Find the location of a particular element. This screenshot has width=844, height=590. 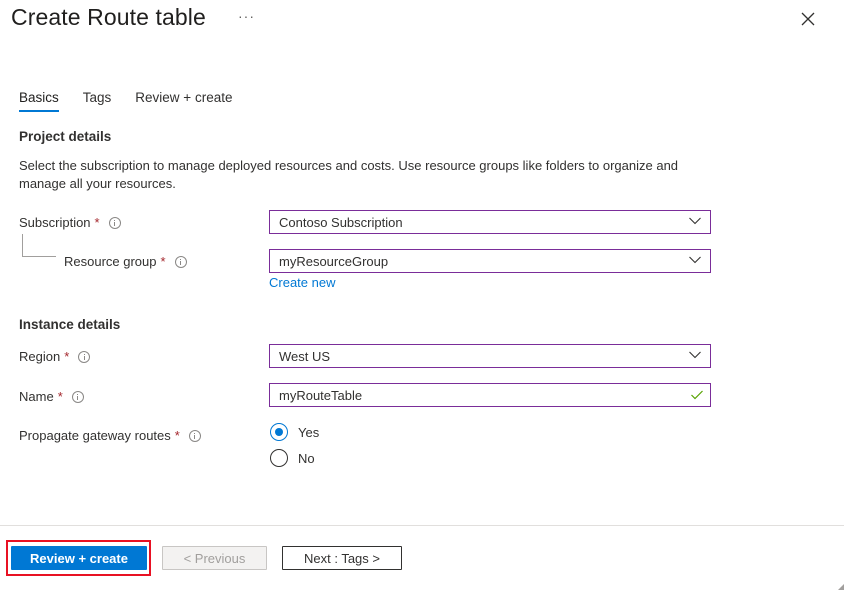

next-tags-button: Next : Tags > is located at coordinates (342, 558).